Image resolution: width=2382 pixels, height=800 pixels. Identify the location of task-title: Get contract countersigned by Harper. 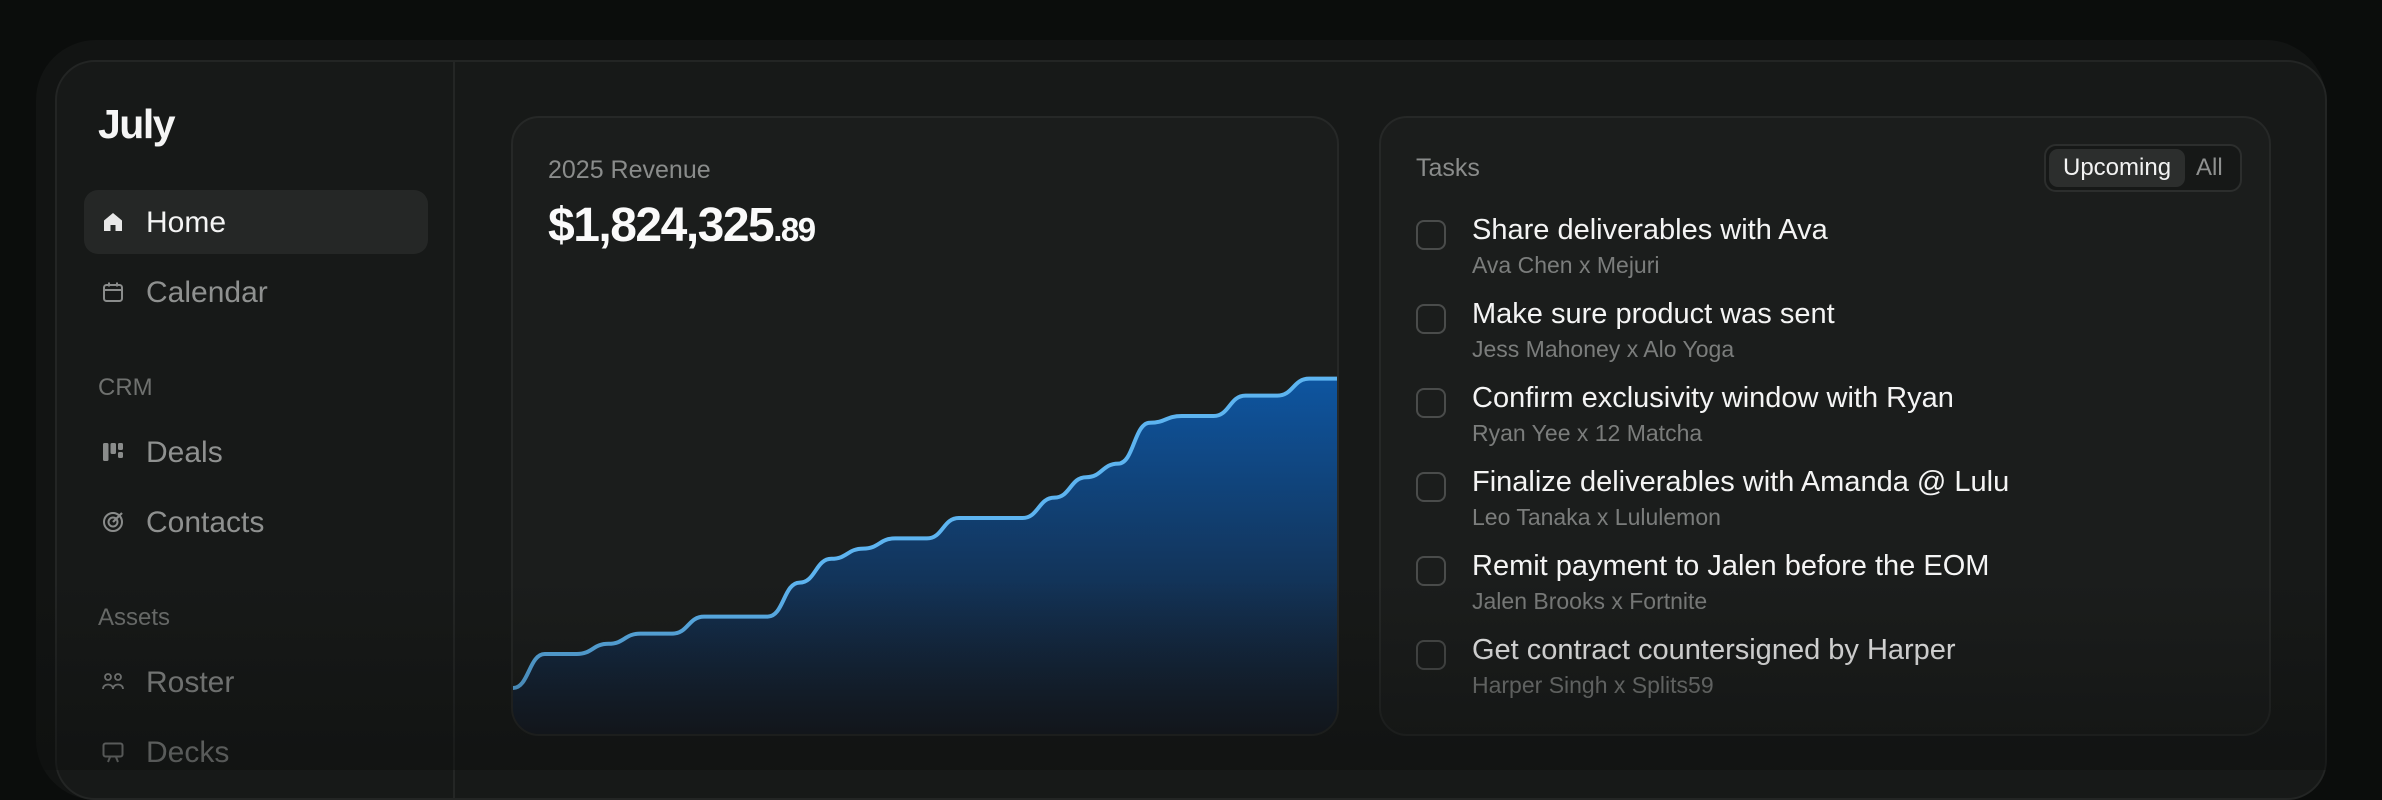
(1714, 650).